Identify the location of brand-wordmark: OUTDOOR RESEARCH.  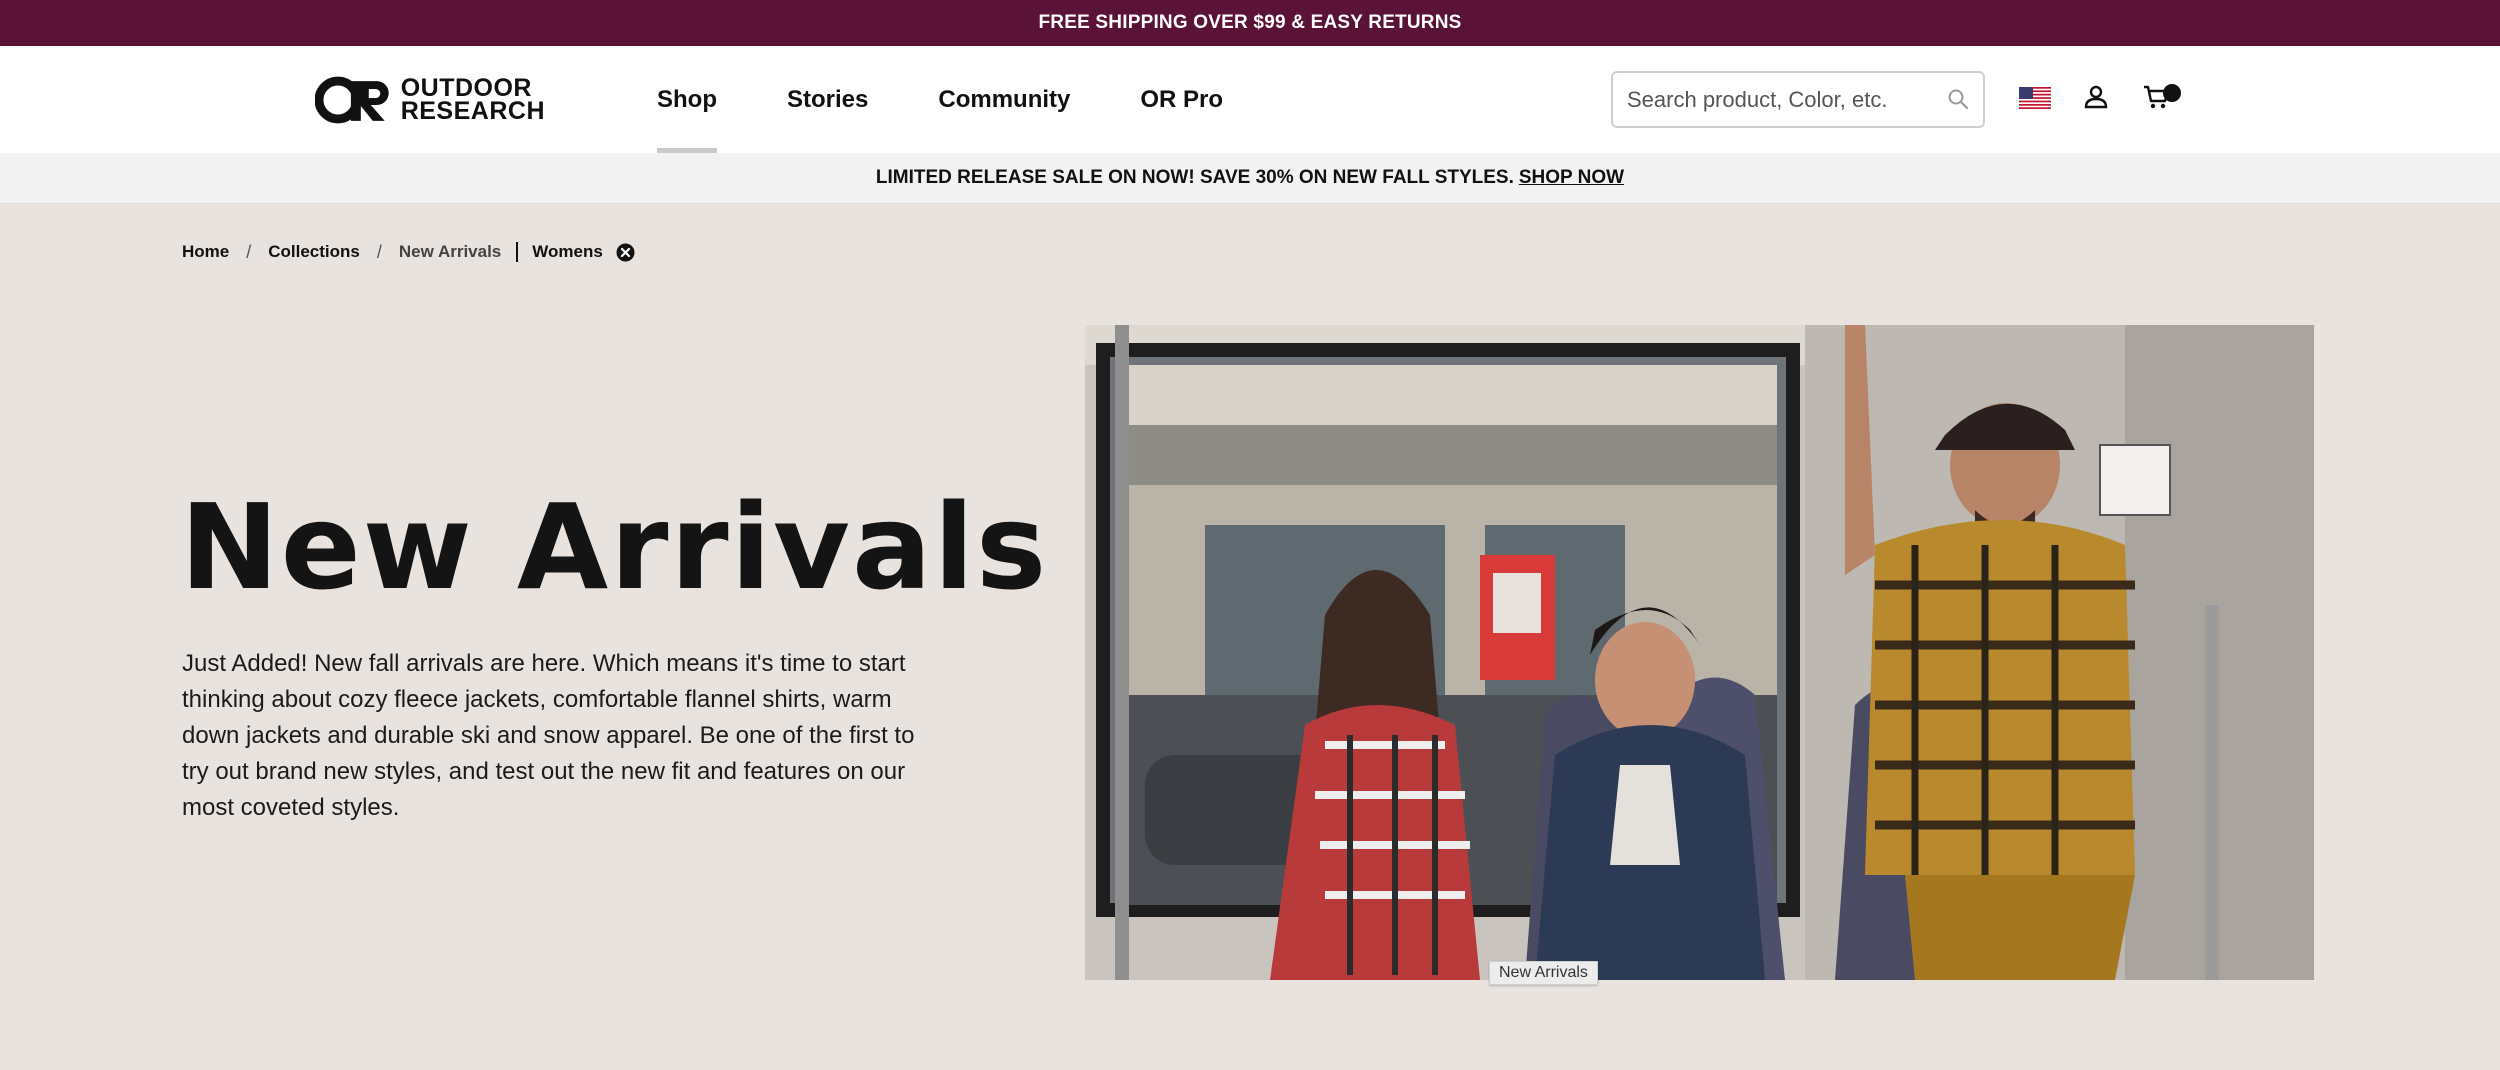
(472, 99).